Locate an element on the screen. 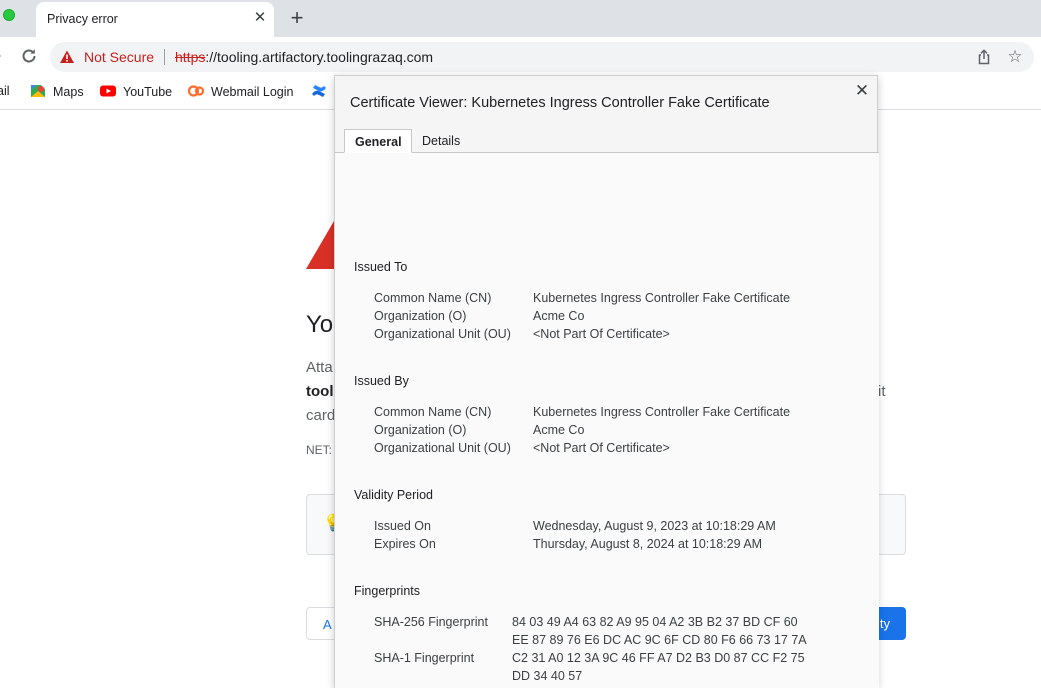 This screenshot has width=1041, height=688. share-icon is located at coordinates (984, 57).